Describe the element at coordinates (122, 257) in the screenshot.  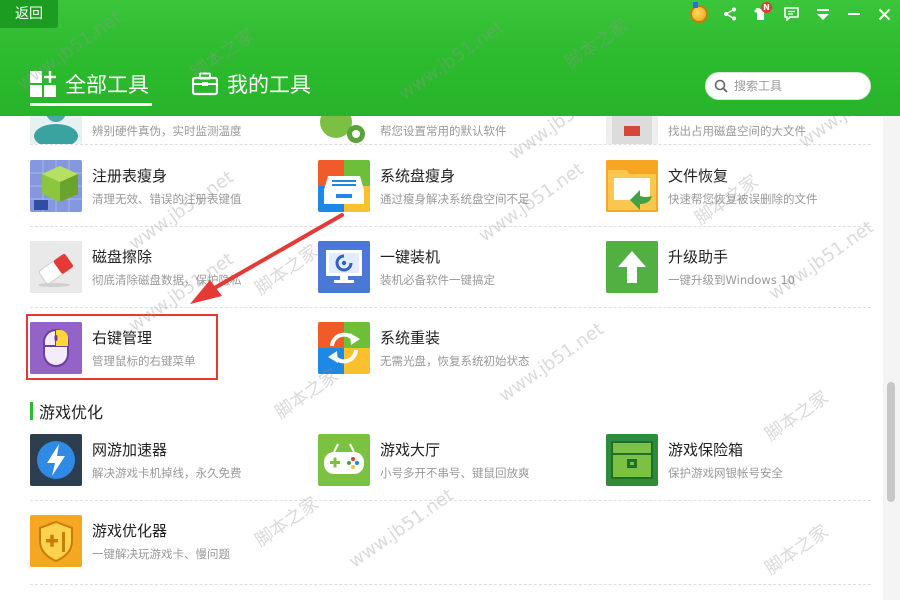
I see `tool-name: 磁盘擦除` at that location.